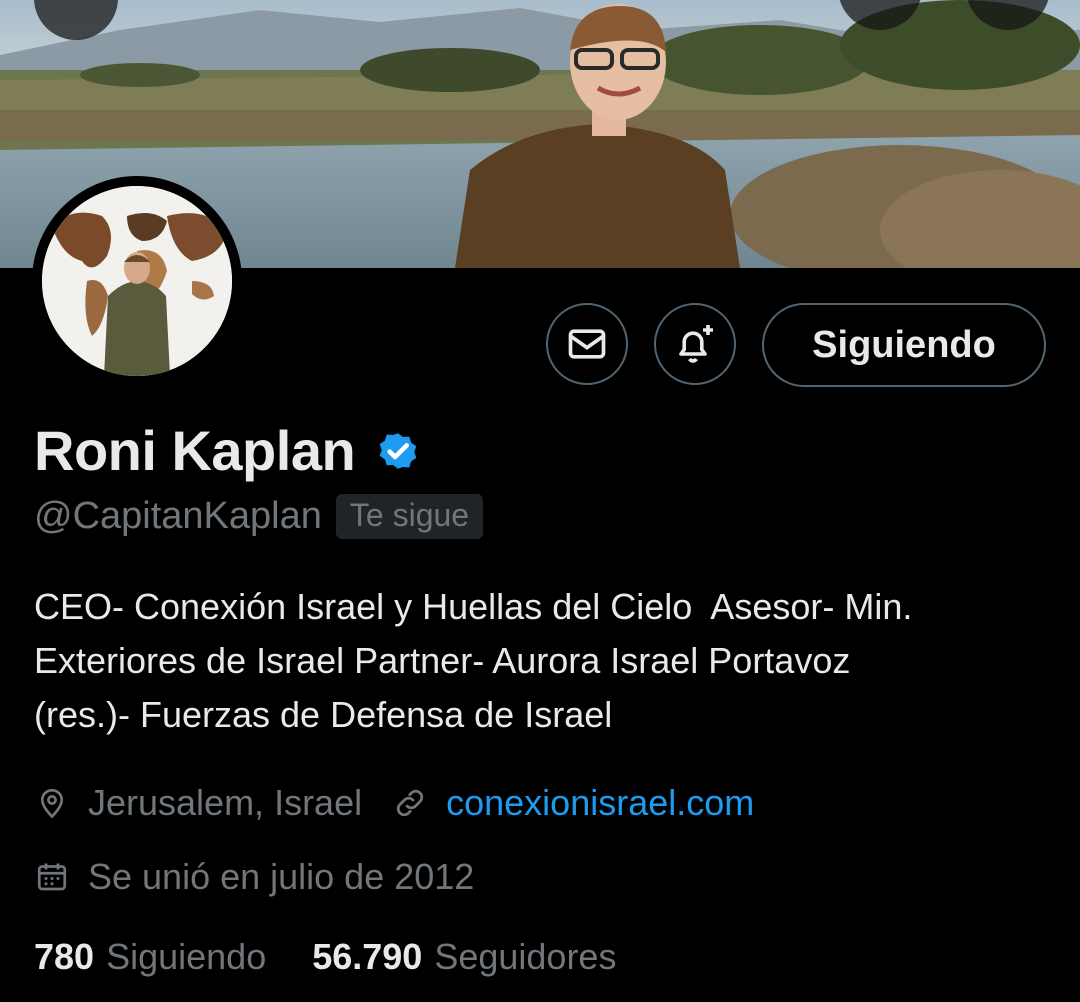 The image size is (1080, 1002). I want to click on name-row: Roni Kaplan, so click(228, 450).